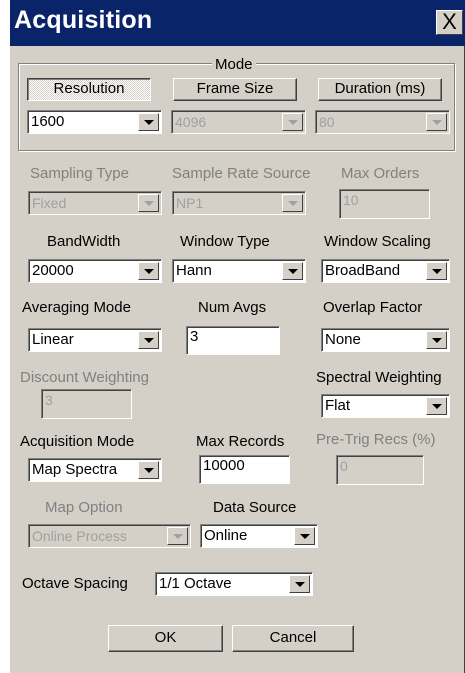  What do you see at coordinates (327, 122) in the screenshot?
I see `duration-select-value: 80` at bounding box center [327, 122].